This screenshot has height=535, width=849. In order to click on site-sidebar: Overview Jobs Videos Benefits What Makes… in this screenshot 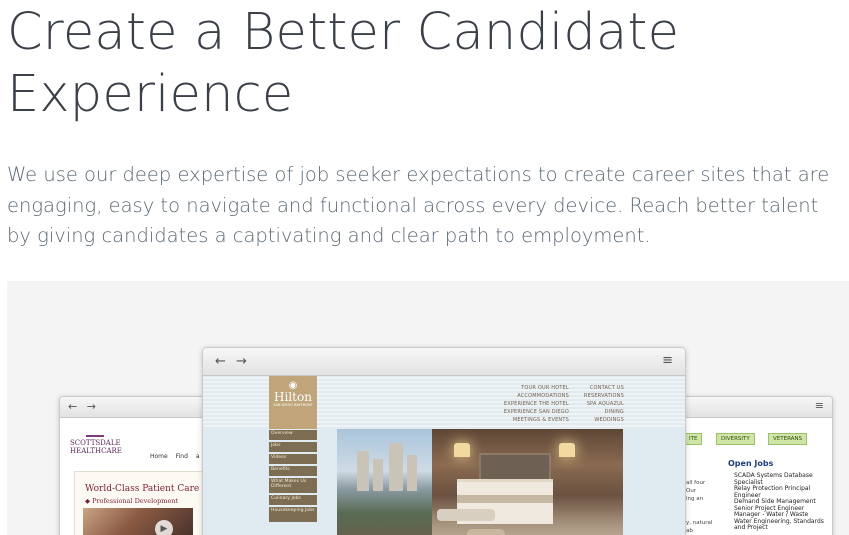, I will do `click(293, 477)`.